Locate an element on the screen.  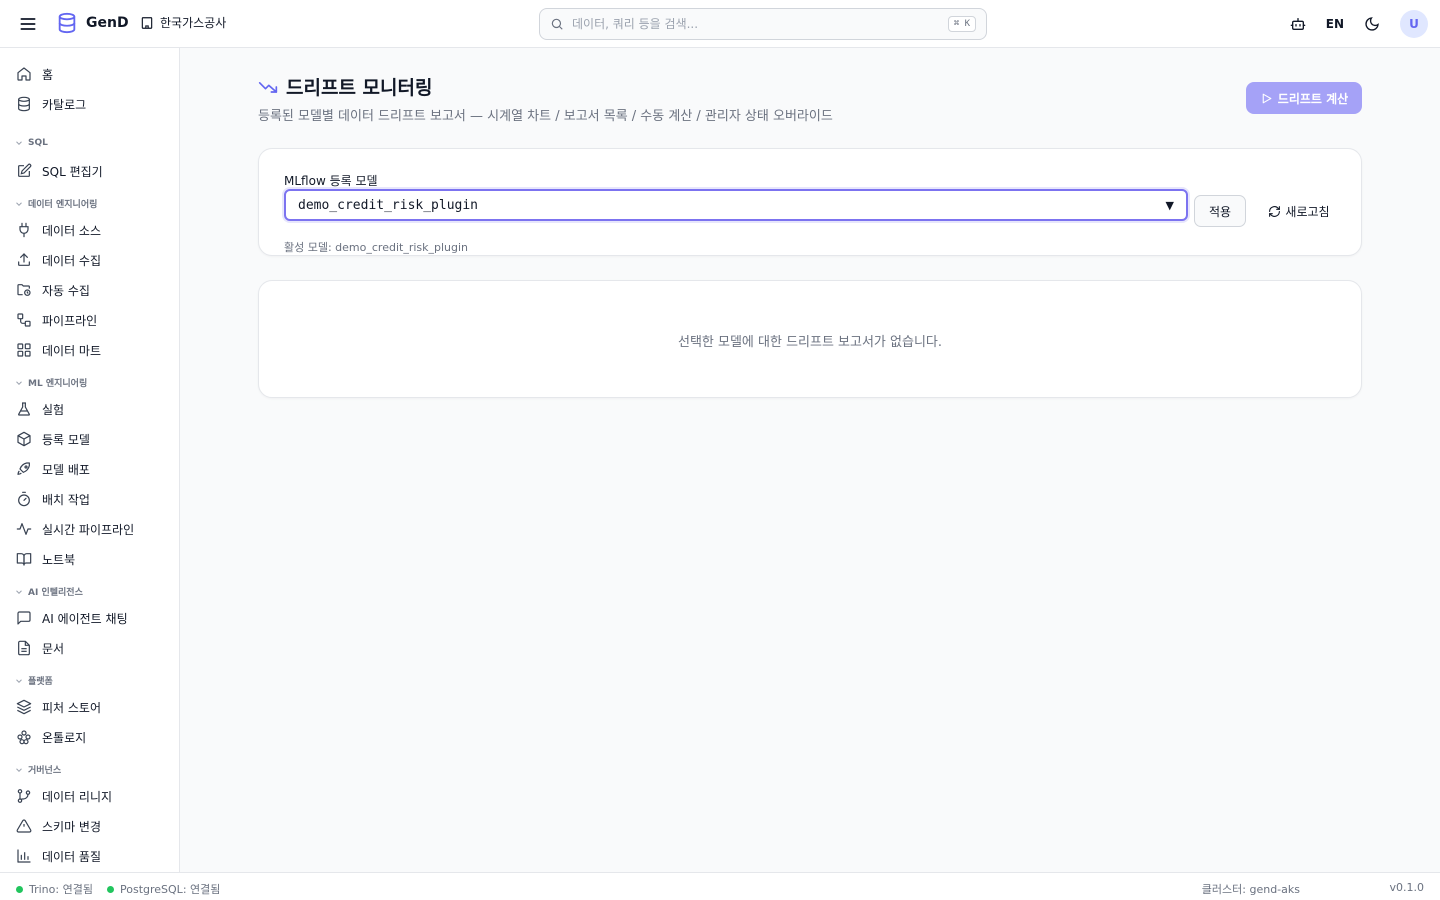
sidebar-item-label: 실험 is located at coordinates (53, 409).